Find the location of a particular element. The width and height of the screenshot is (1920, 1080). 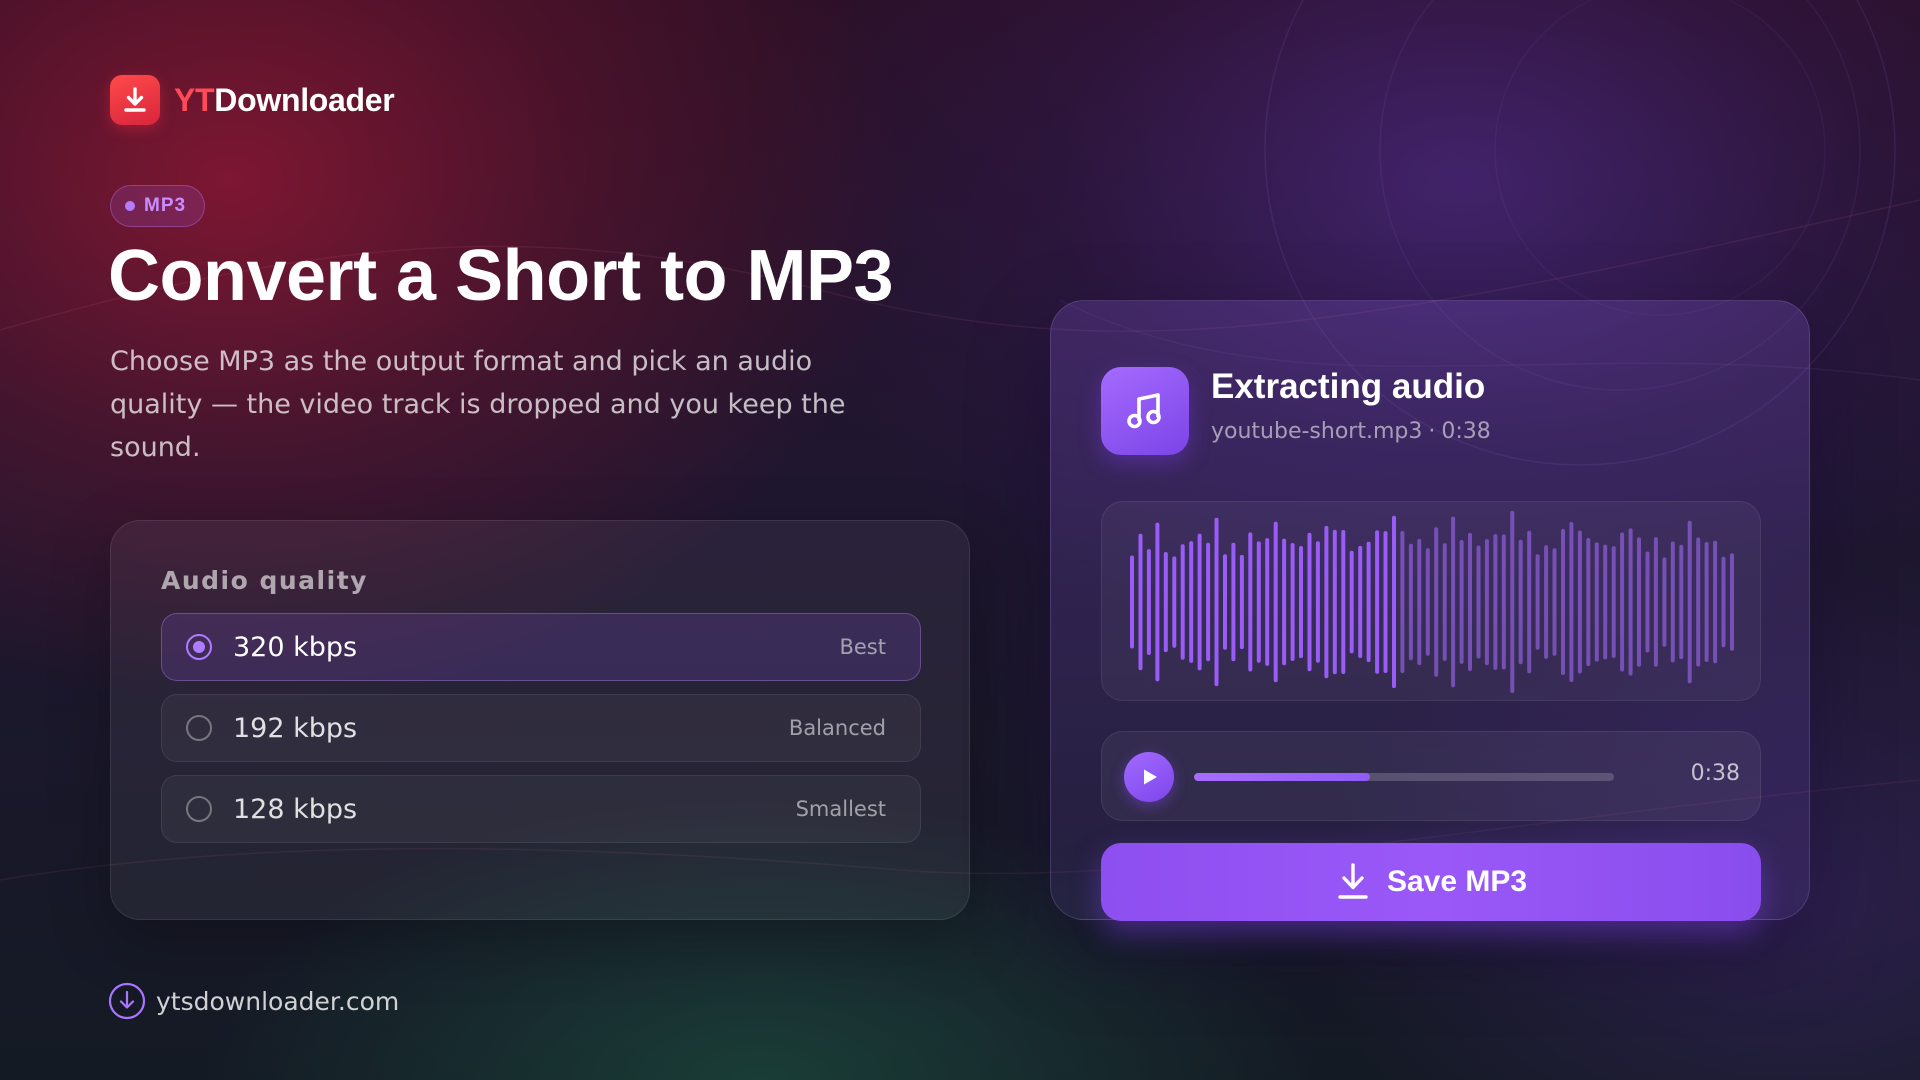

file-name: youtube-short.mp3 is located at coordinates (1317, 431).